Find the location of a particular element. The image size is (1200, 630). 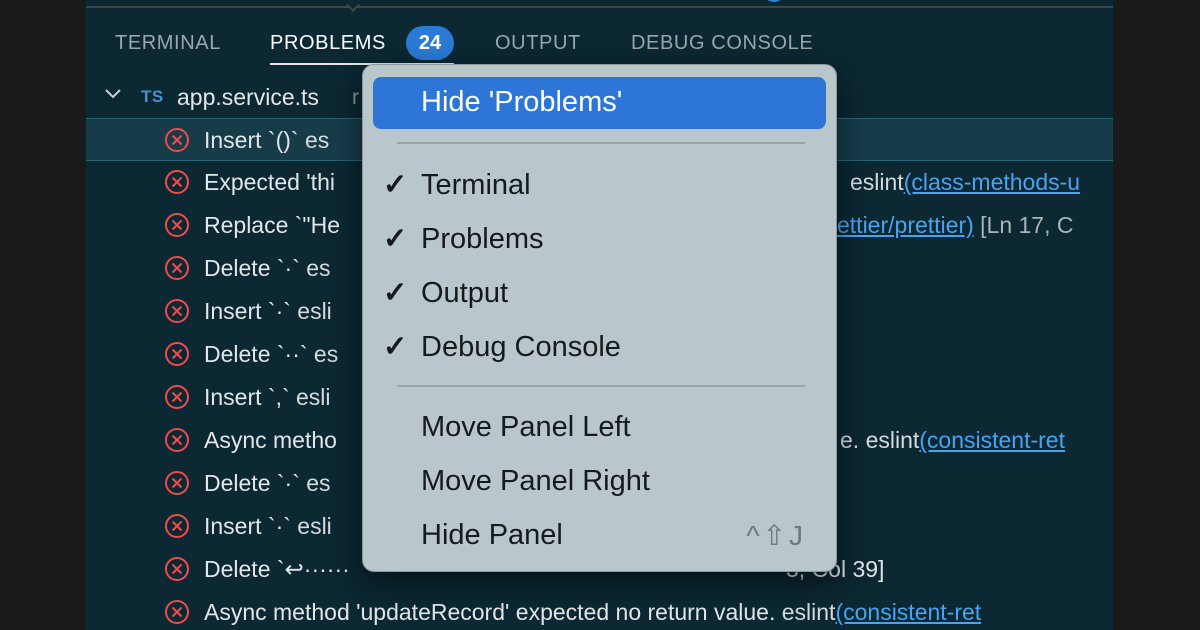

problem-message: Delete `··` is located at coordinates (256, 354).